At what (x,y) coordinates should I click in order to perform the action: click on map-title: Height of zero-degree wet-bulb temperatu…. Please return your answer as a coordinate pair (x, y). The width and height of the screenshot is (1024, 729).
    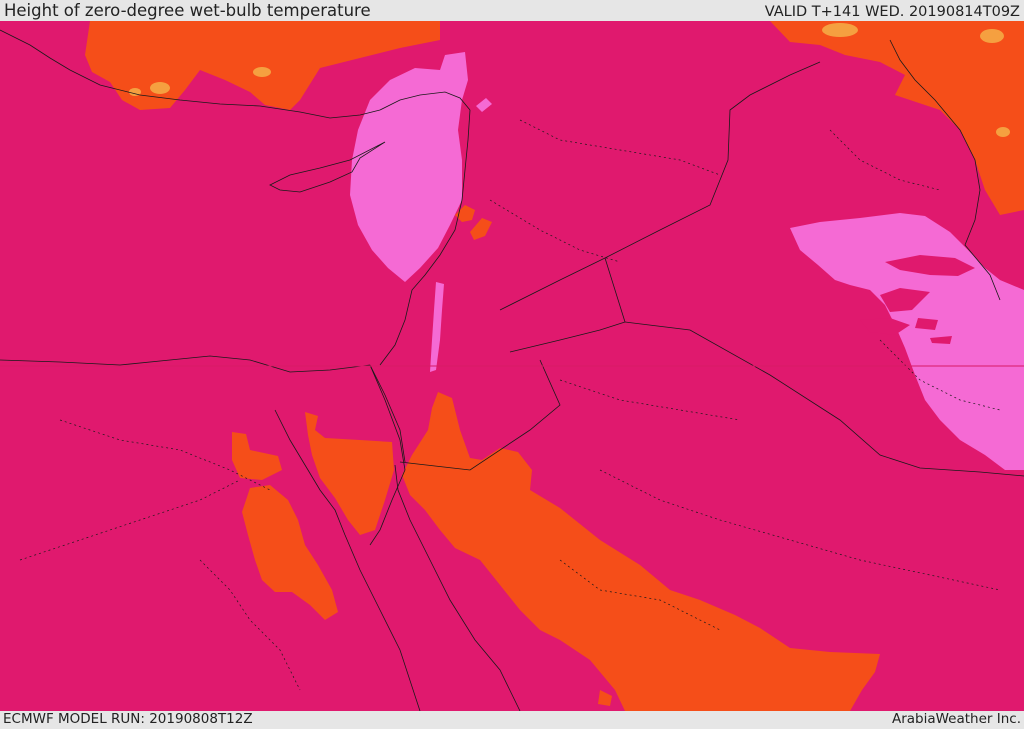
    Looking at the image, I should click on (187, 10).